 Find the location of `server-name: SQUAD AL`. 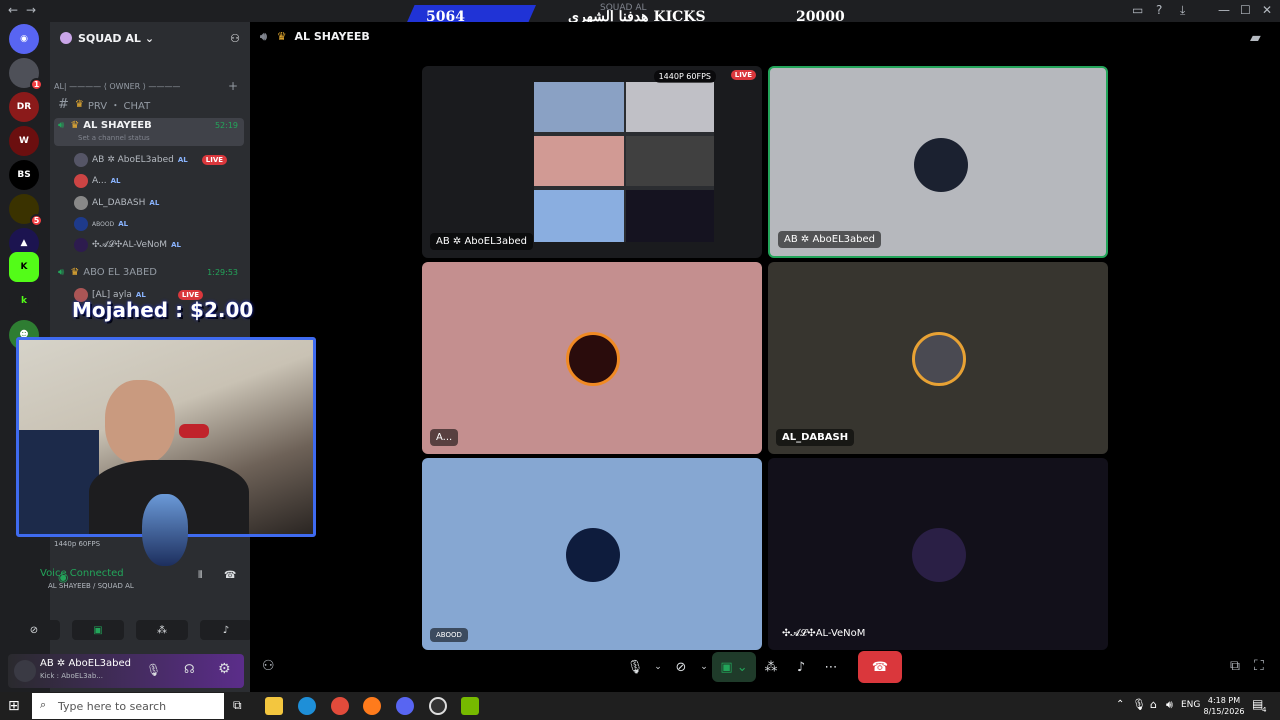

server-name: SQUAD AL is located at coordinates (109, 38).